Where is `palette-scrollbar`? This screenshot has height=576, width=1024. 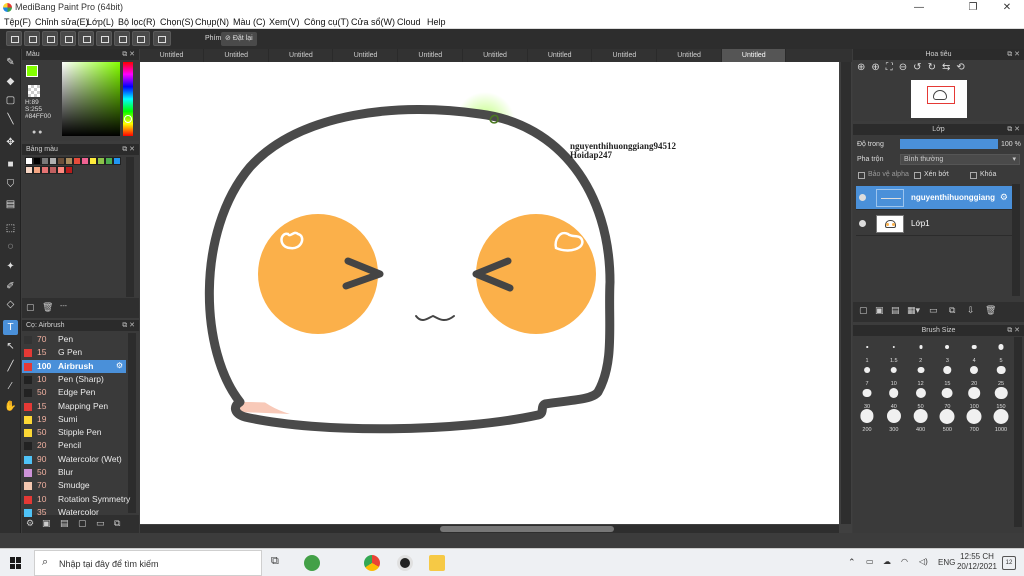 palette-scrollbar is located at coordinates (130, 227).